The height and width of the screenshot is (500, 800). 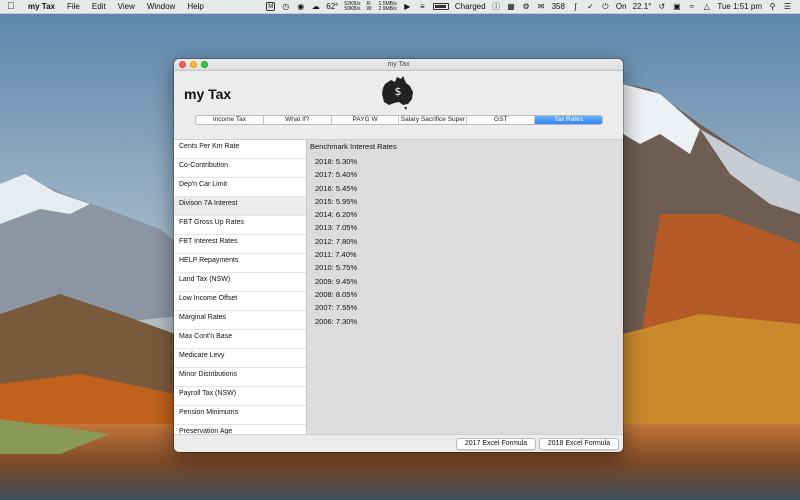 I want to click on australia-dollar-logo-icon: $, so click(x=397, y=93).